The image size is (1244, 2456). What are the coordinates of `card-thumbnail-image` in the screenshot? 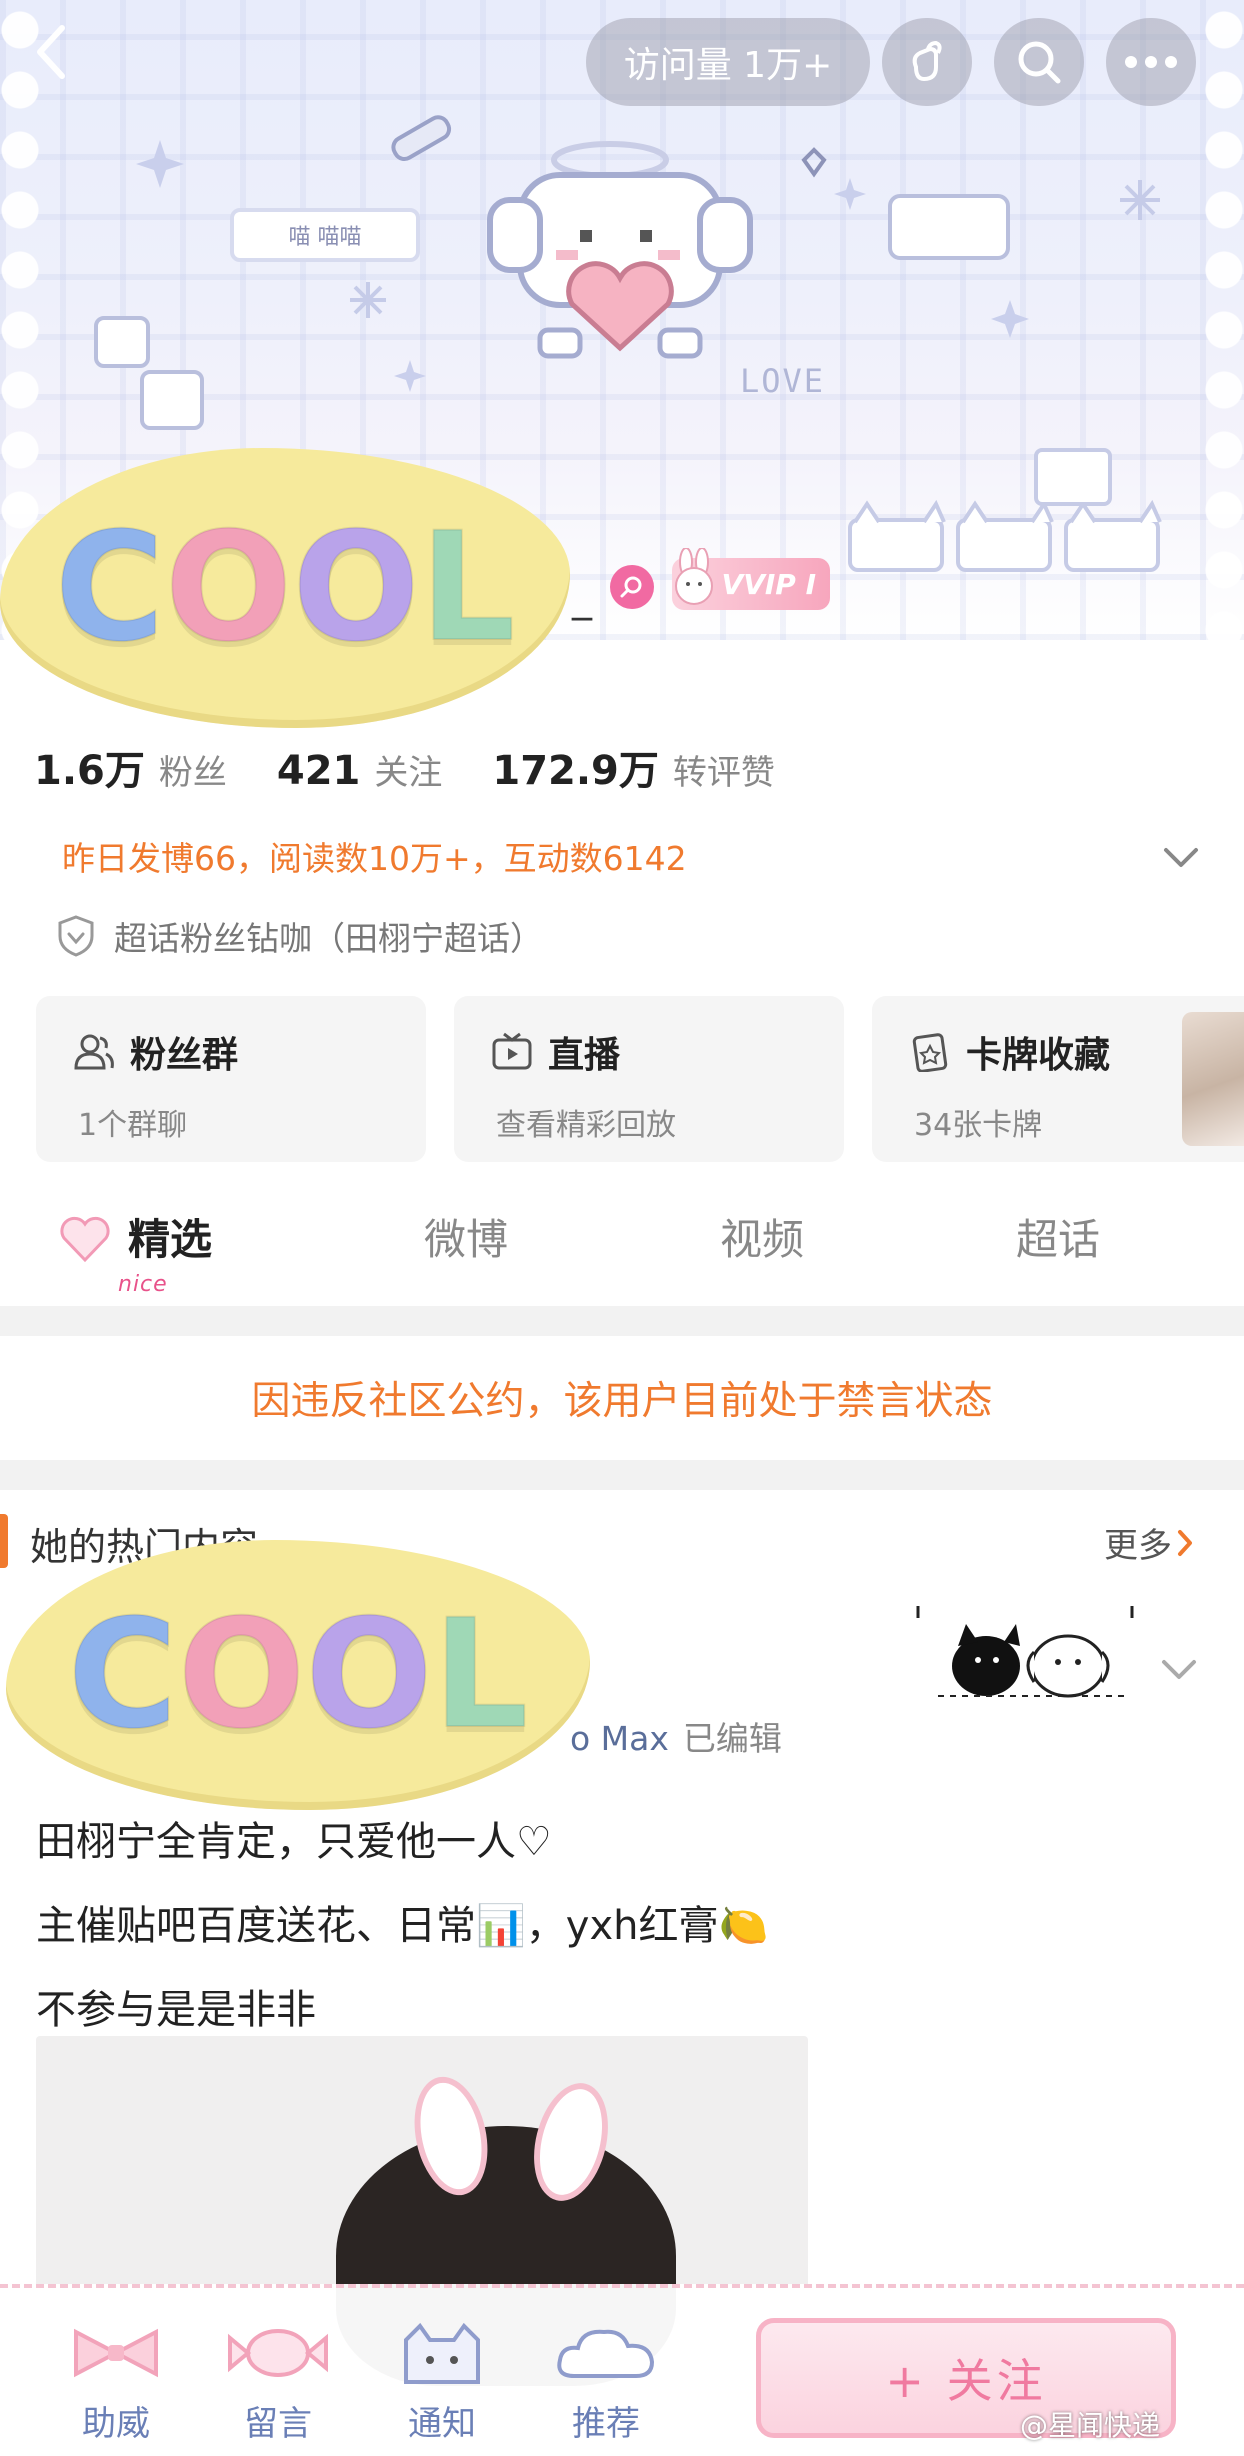 It's located at (1213, 1079).